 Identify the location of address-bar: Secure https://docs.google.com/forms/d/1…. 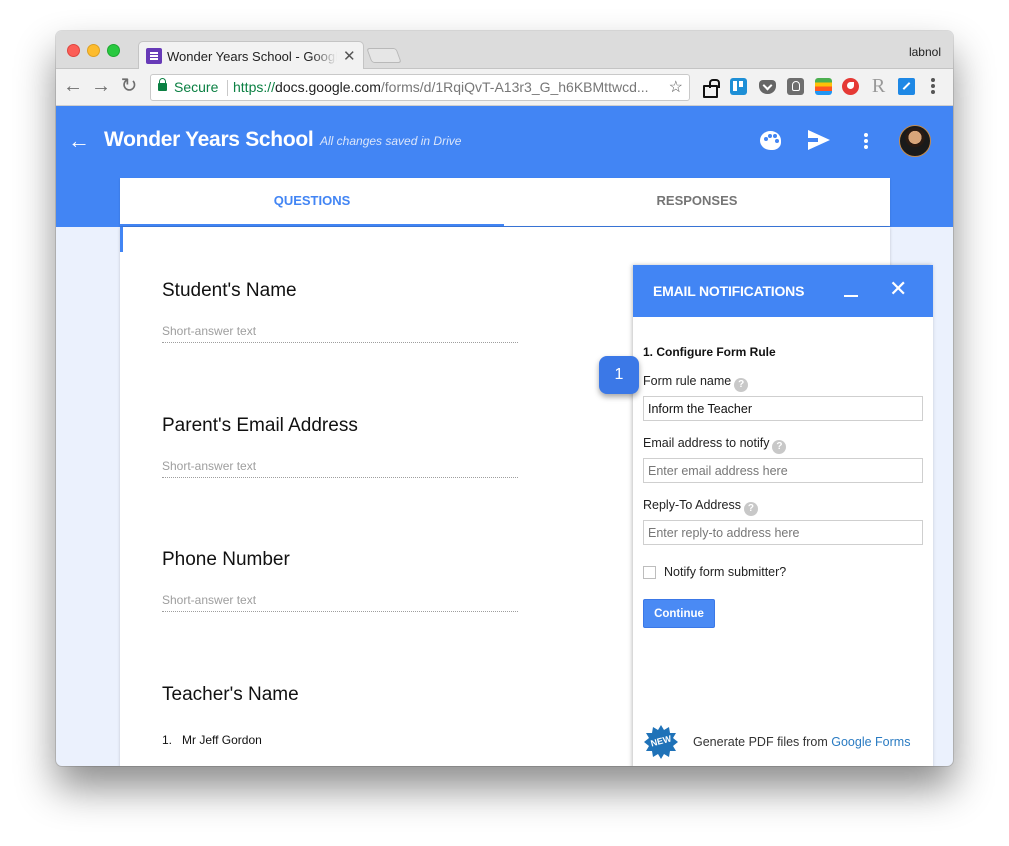
(420, 87).